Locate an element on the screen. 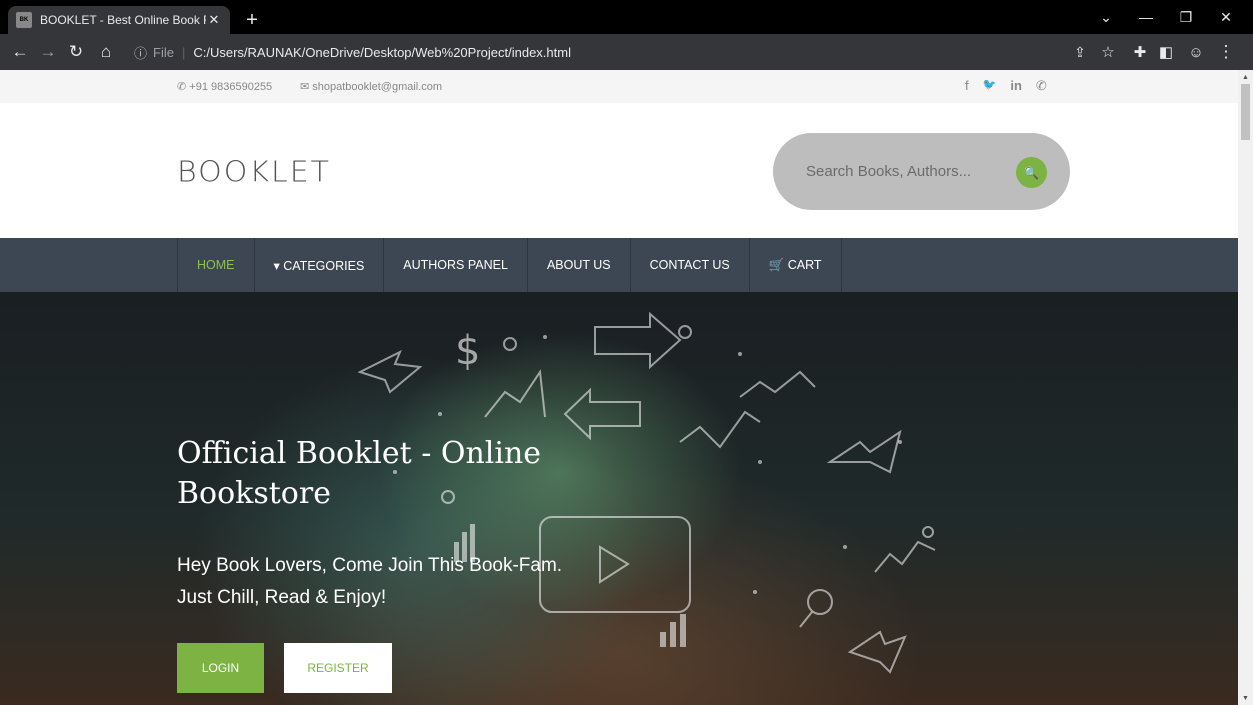  reload-icon: ↻ is located at coordinates (76, 52).